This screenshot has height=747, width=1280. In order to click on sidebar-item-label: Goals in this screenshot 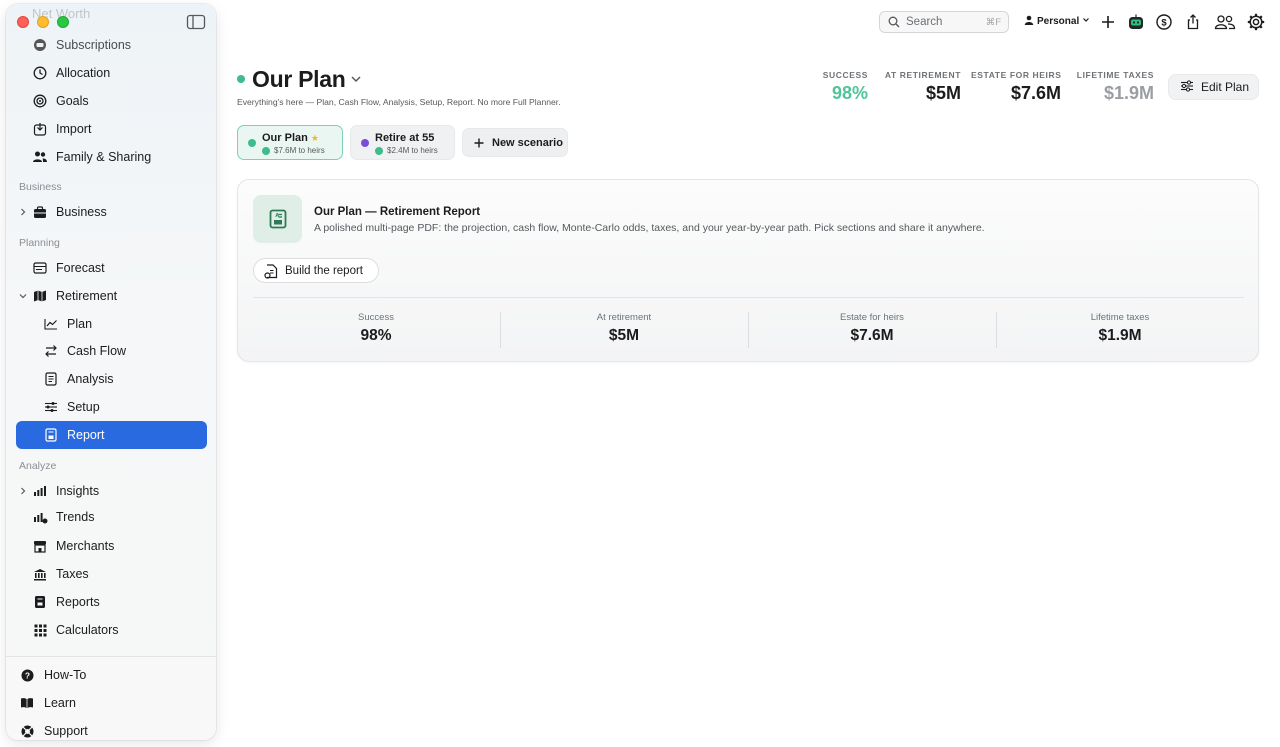, I will do `click(72, 101)`.